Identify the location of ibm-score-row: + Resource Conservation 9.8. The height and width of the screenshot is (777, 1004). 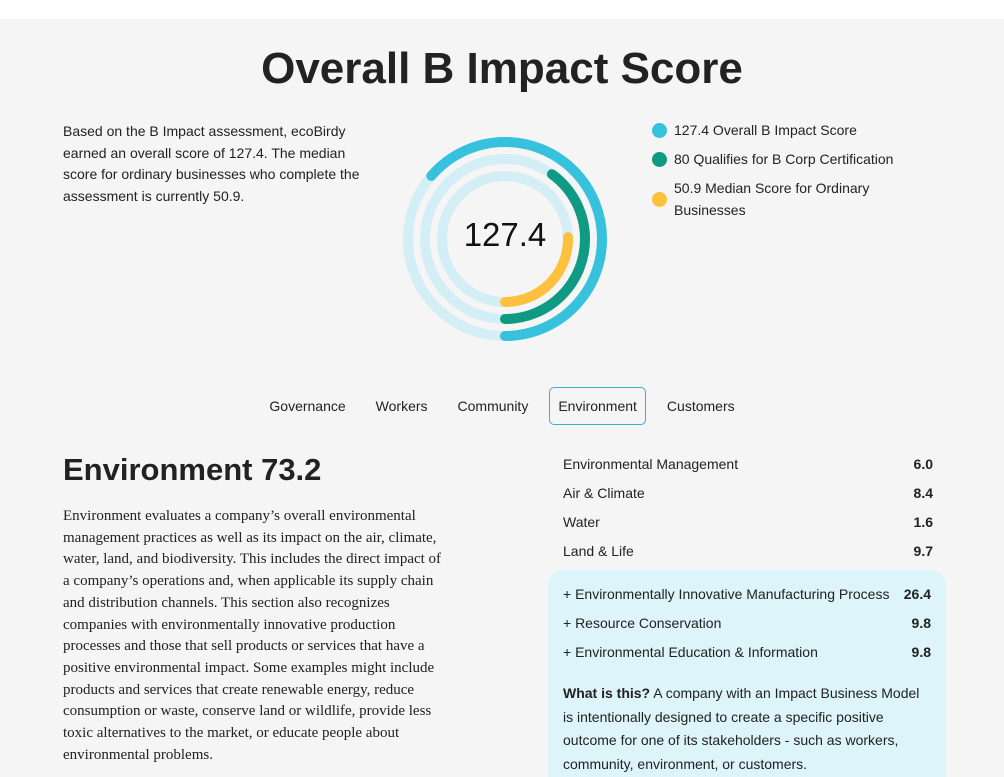
(747, 627).